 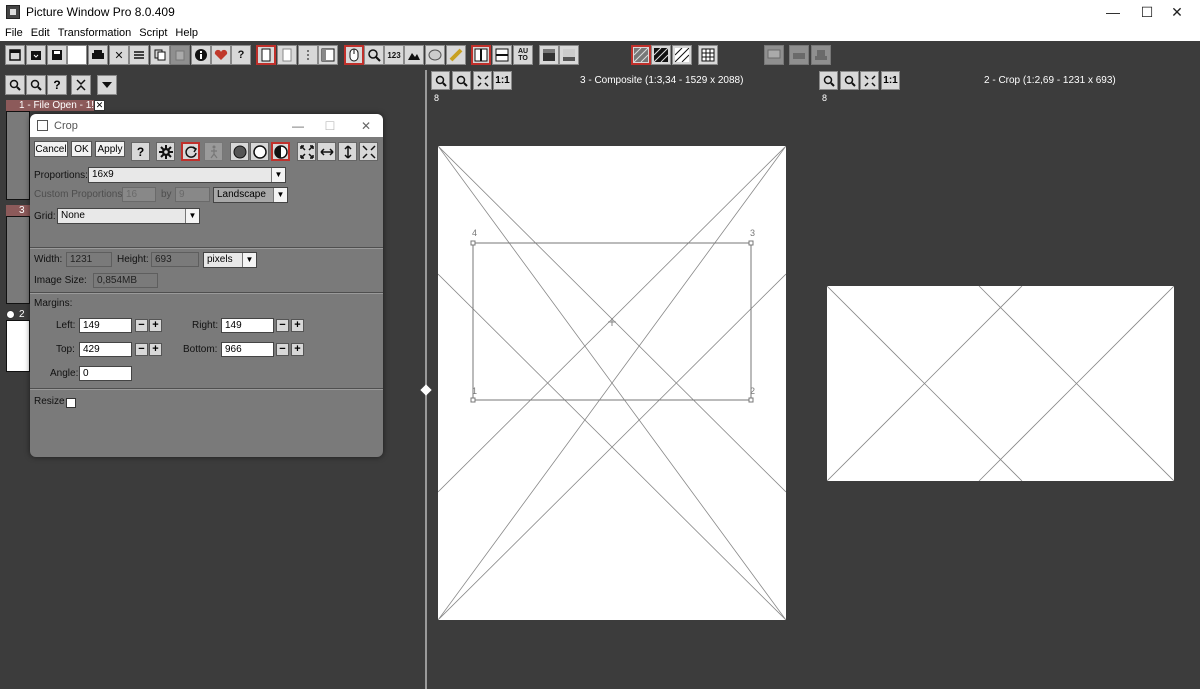 I want to click on mouse-icon, so click(x=354, y=55).